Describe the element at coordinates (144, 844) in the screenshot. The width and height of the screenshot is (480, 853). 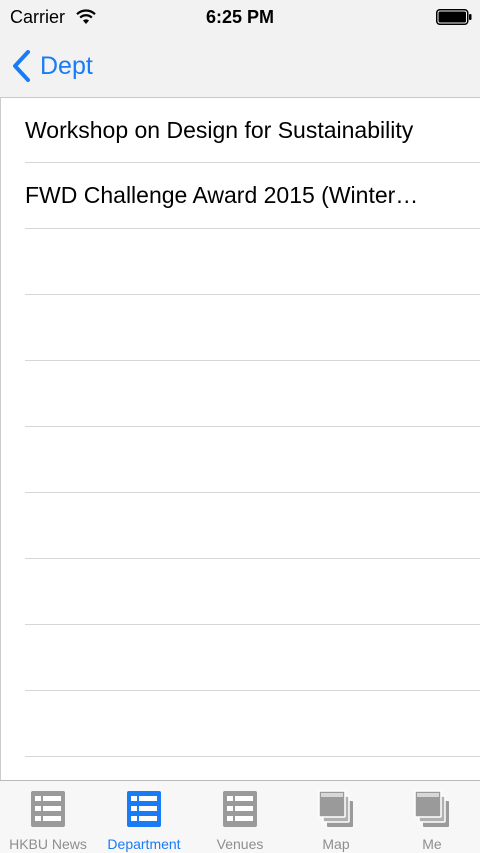
I see `tab-label: Department` at that location.